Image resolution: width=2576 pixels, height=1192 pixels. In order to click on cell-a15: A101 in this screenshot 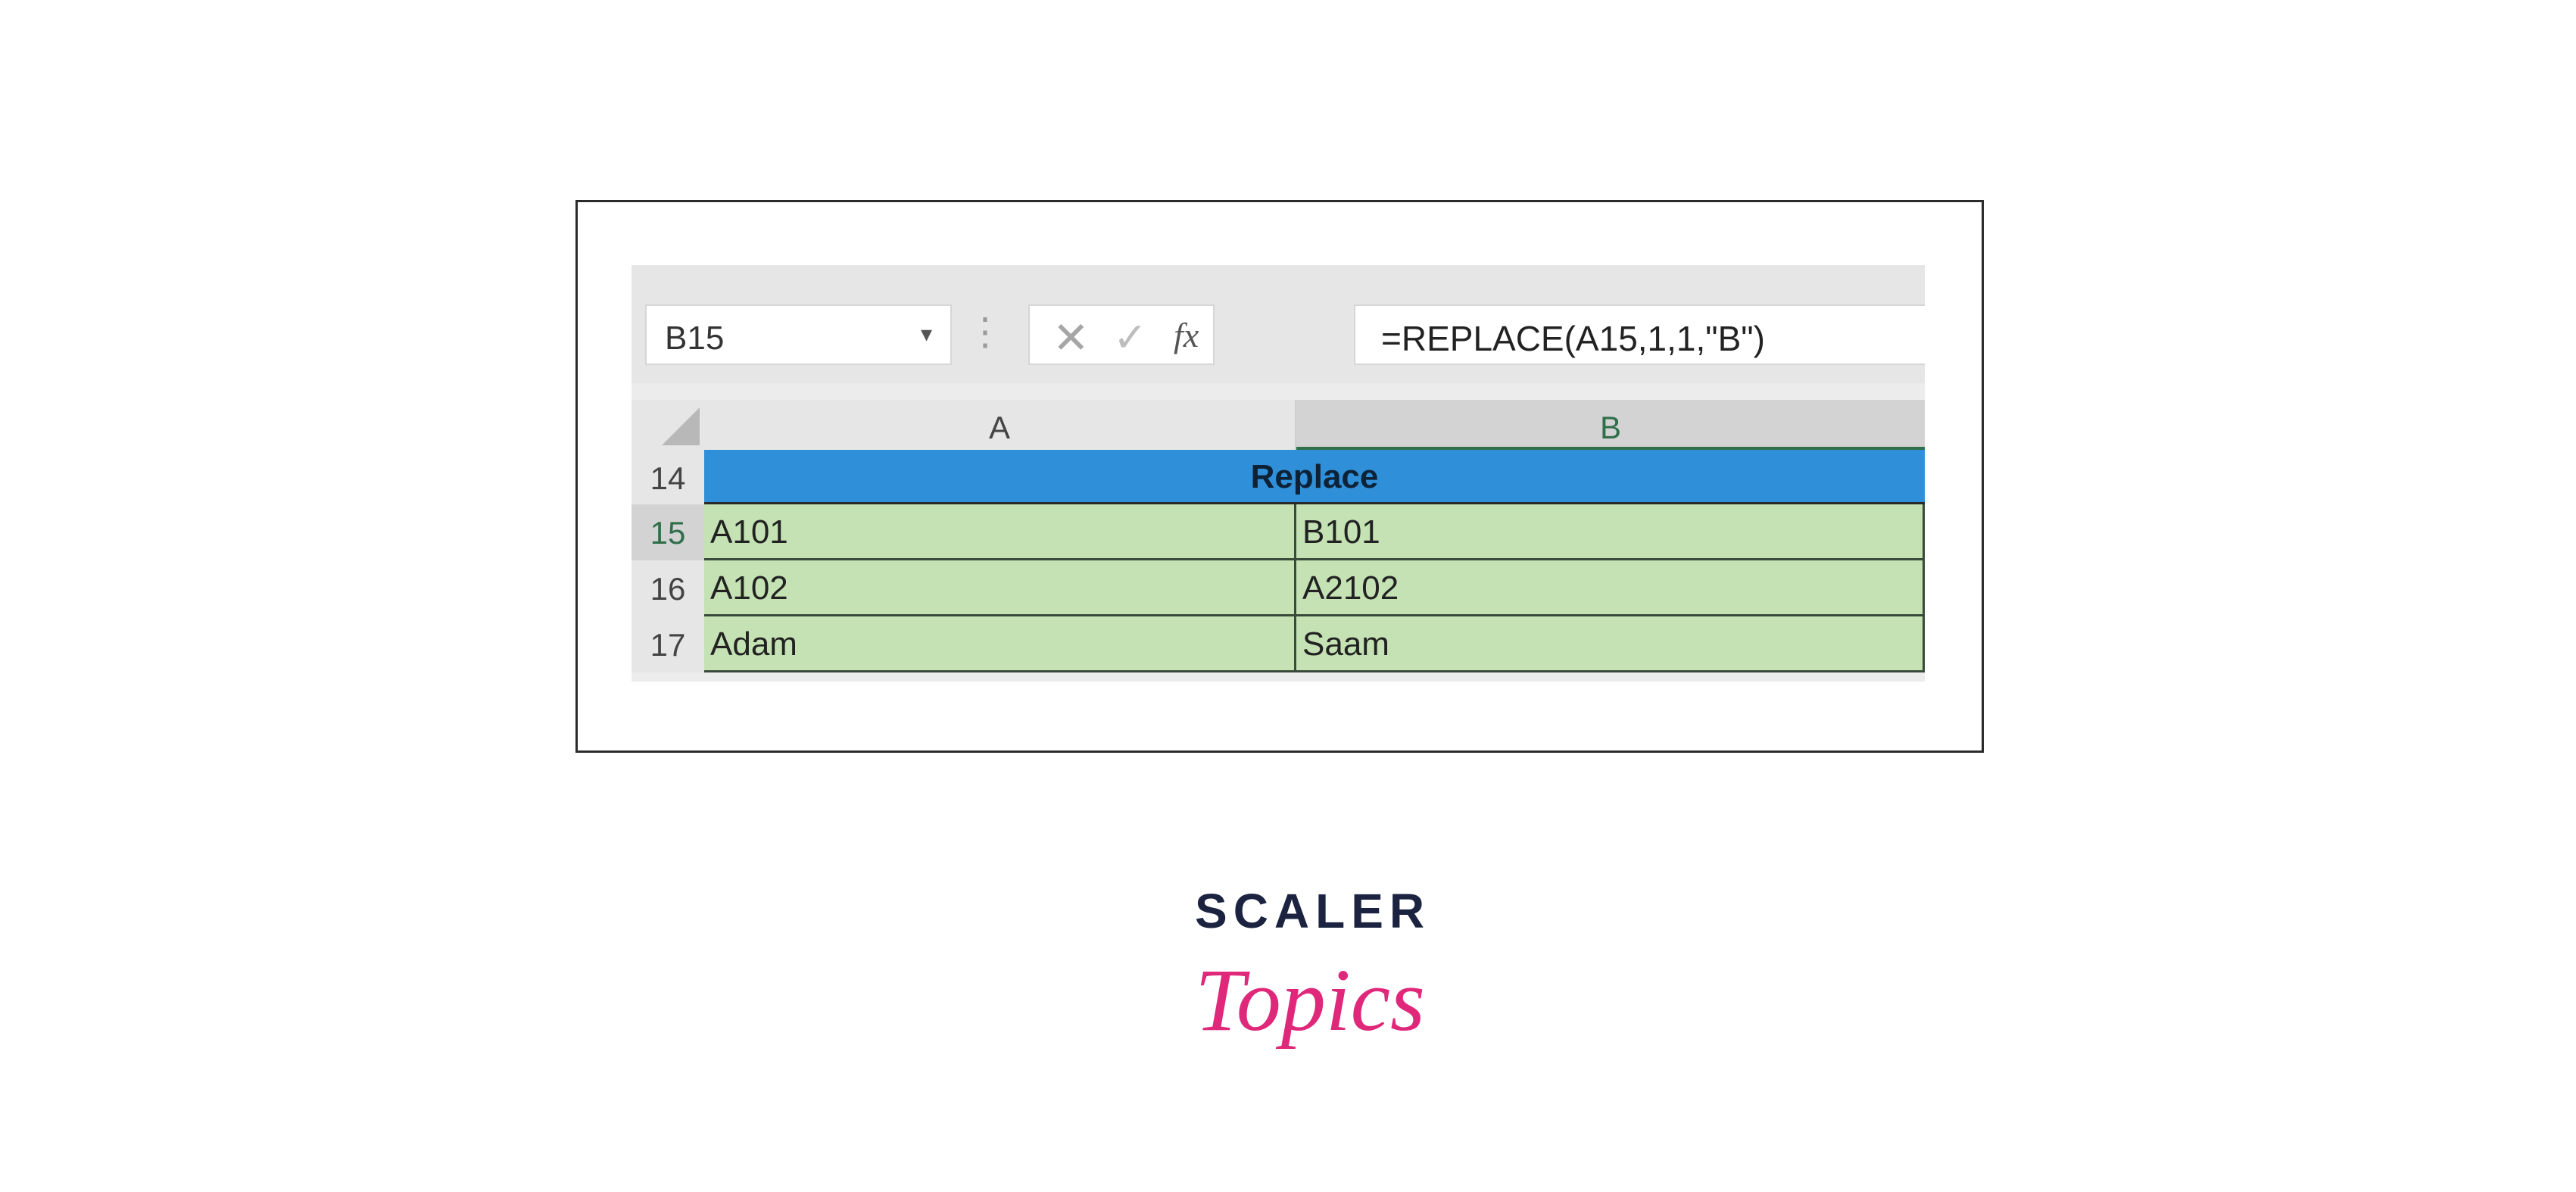, I will do `click(1000, 532)`.